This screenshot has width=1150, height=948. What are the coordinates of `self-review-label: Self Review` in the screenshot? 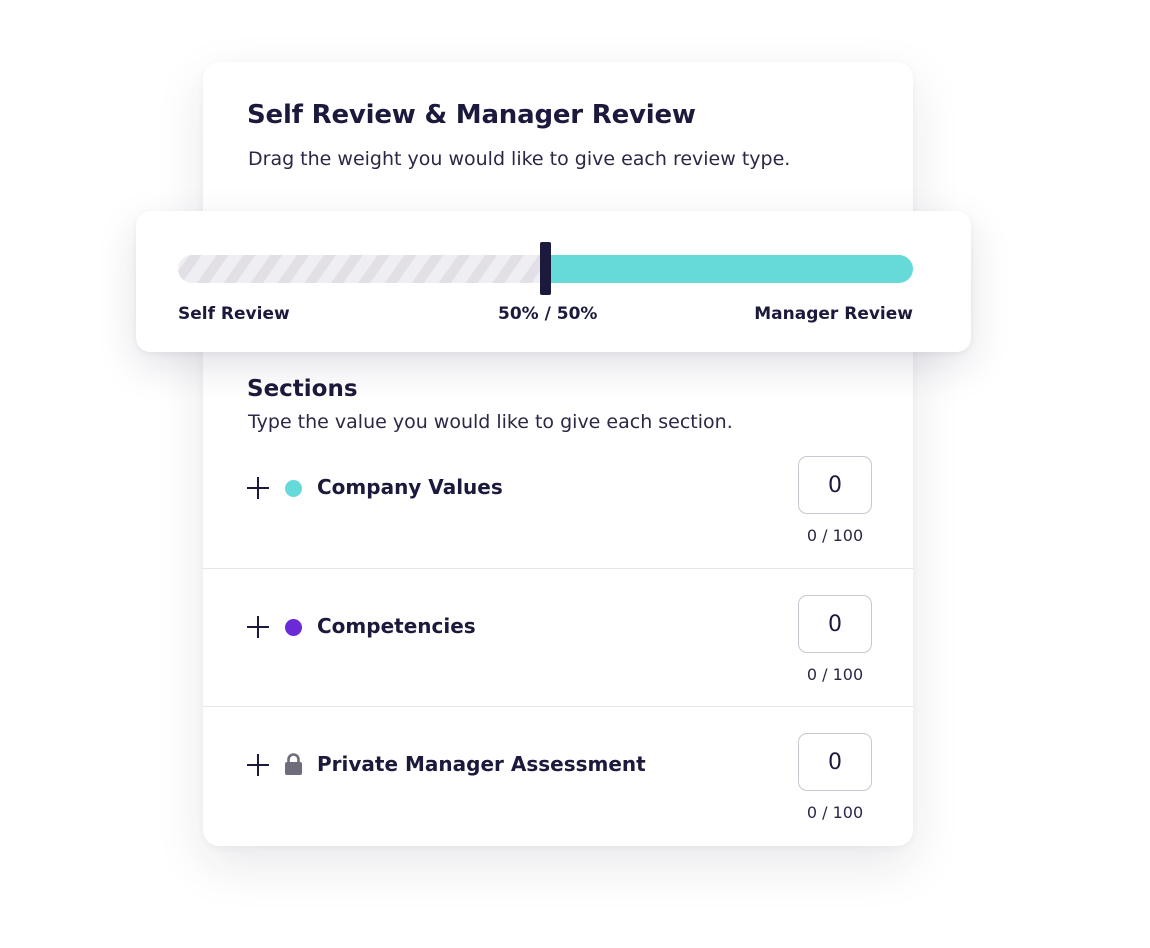 It's located at (234, 314).